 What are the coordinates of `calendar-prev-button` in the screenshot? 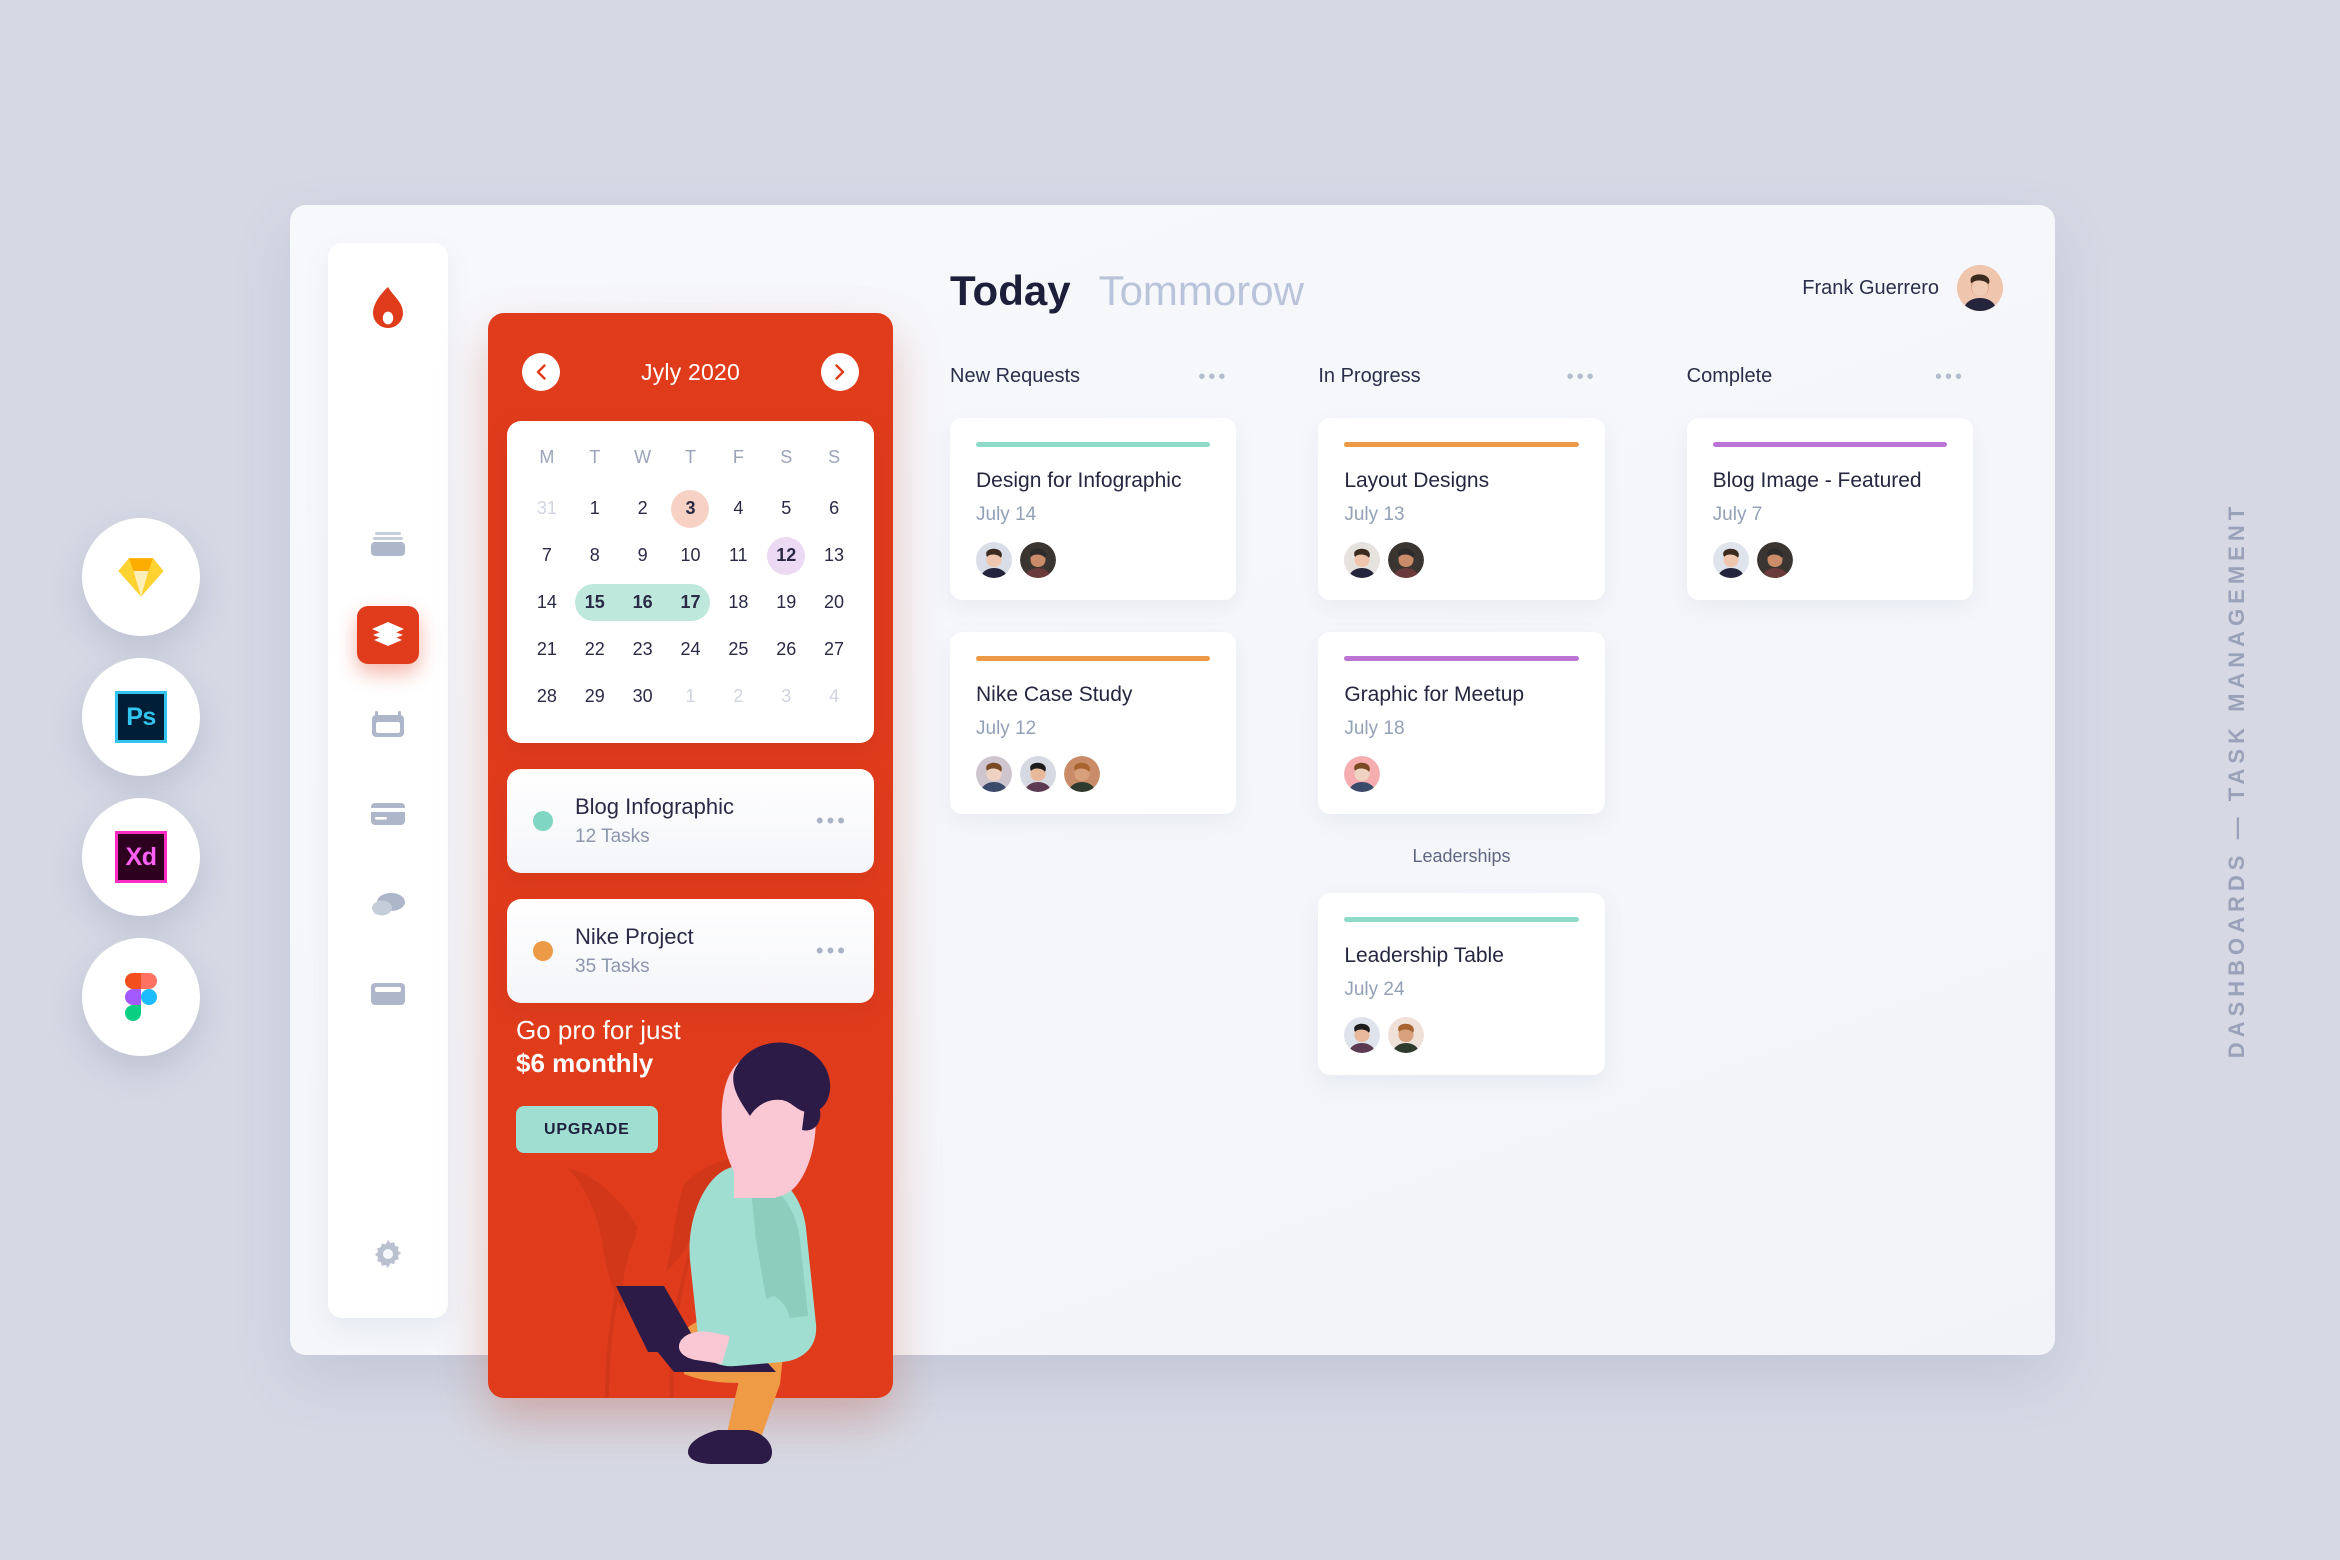 It's located at (541, 372).